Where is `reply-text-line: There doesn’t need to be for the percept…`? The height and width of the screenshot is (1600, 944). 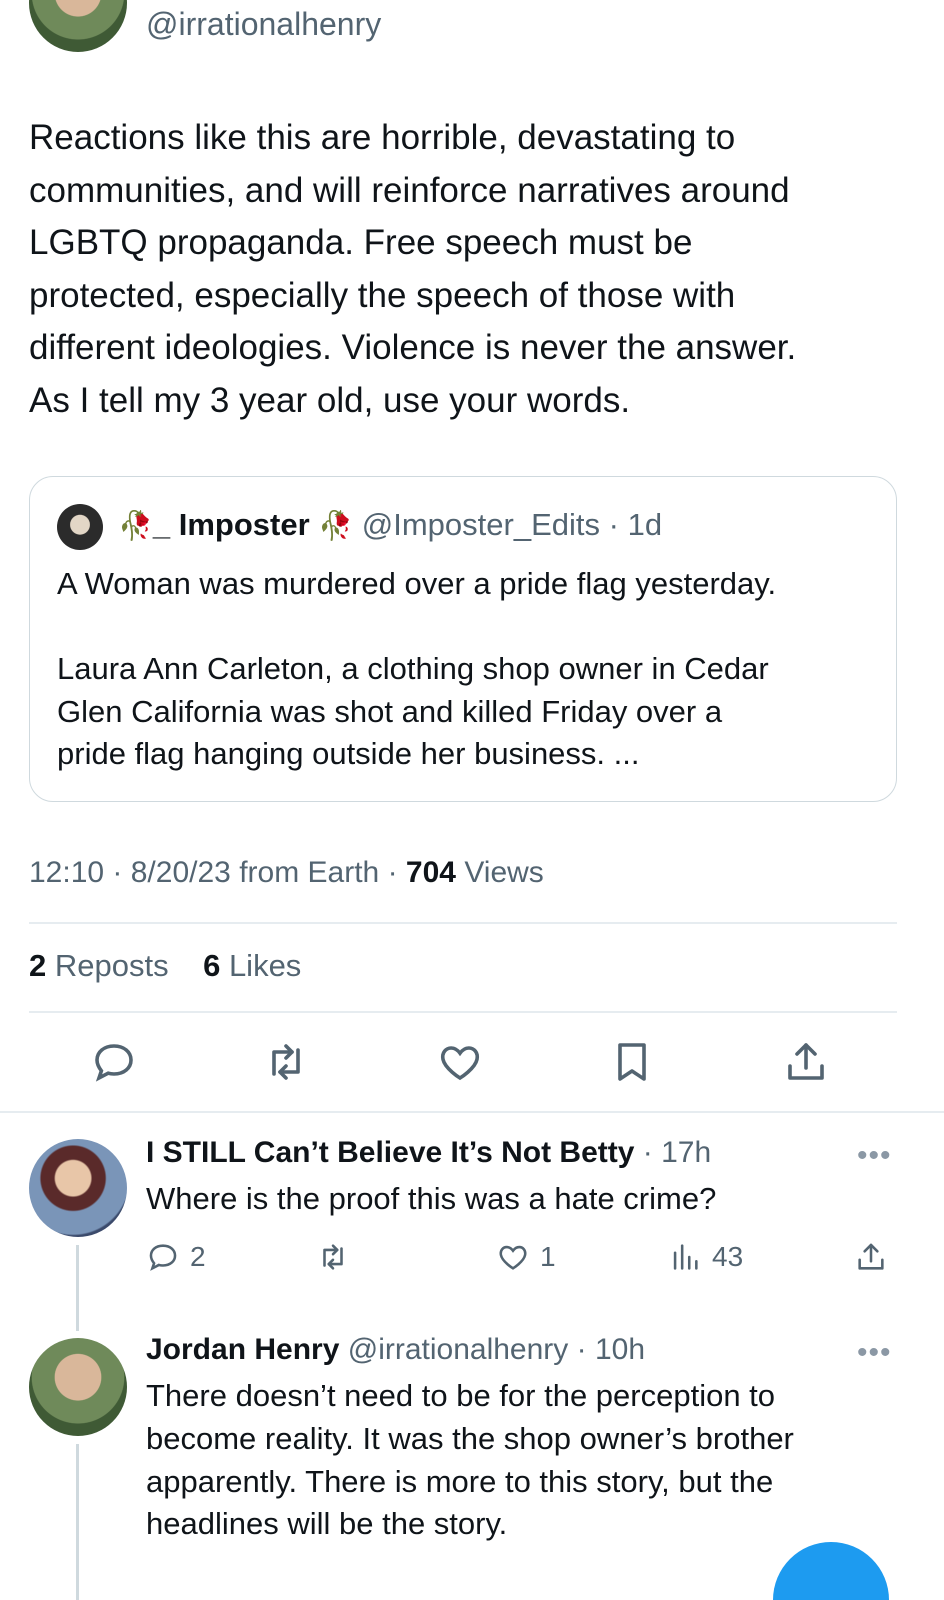 reply-text-line: There doesn’t need to be for the percept… is located at coordinates (461, 1395).